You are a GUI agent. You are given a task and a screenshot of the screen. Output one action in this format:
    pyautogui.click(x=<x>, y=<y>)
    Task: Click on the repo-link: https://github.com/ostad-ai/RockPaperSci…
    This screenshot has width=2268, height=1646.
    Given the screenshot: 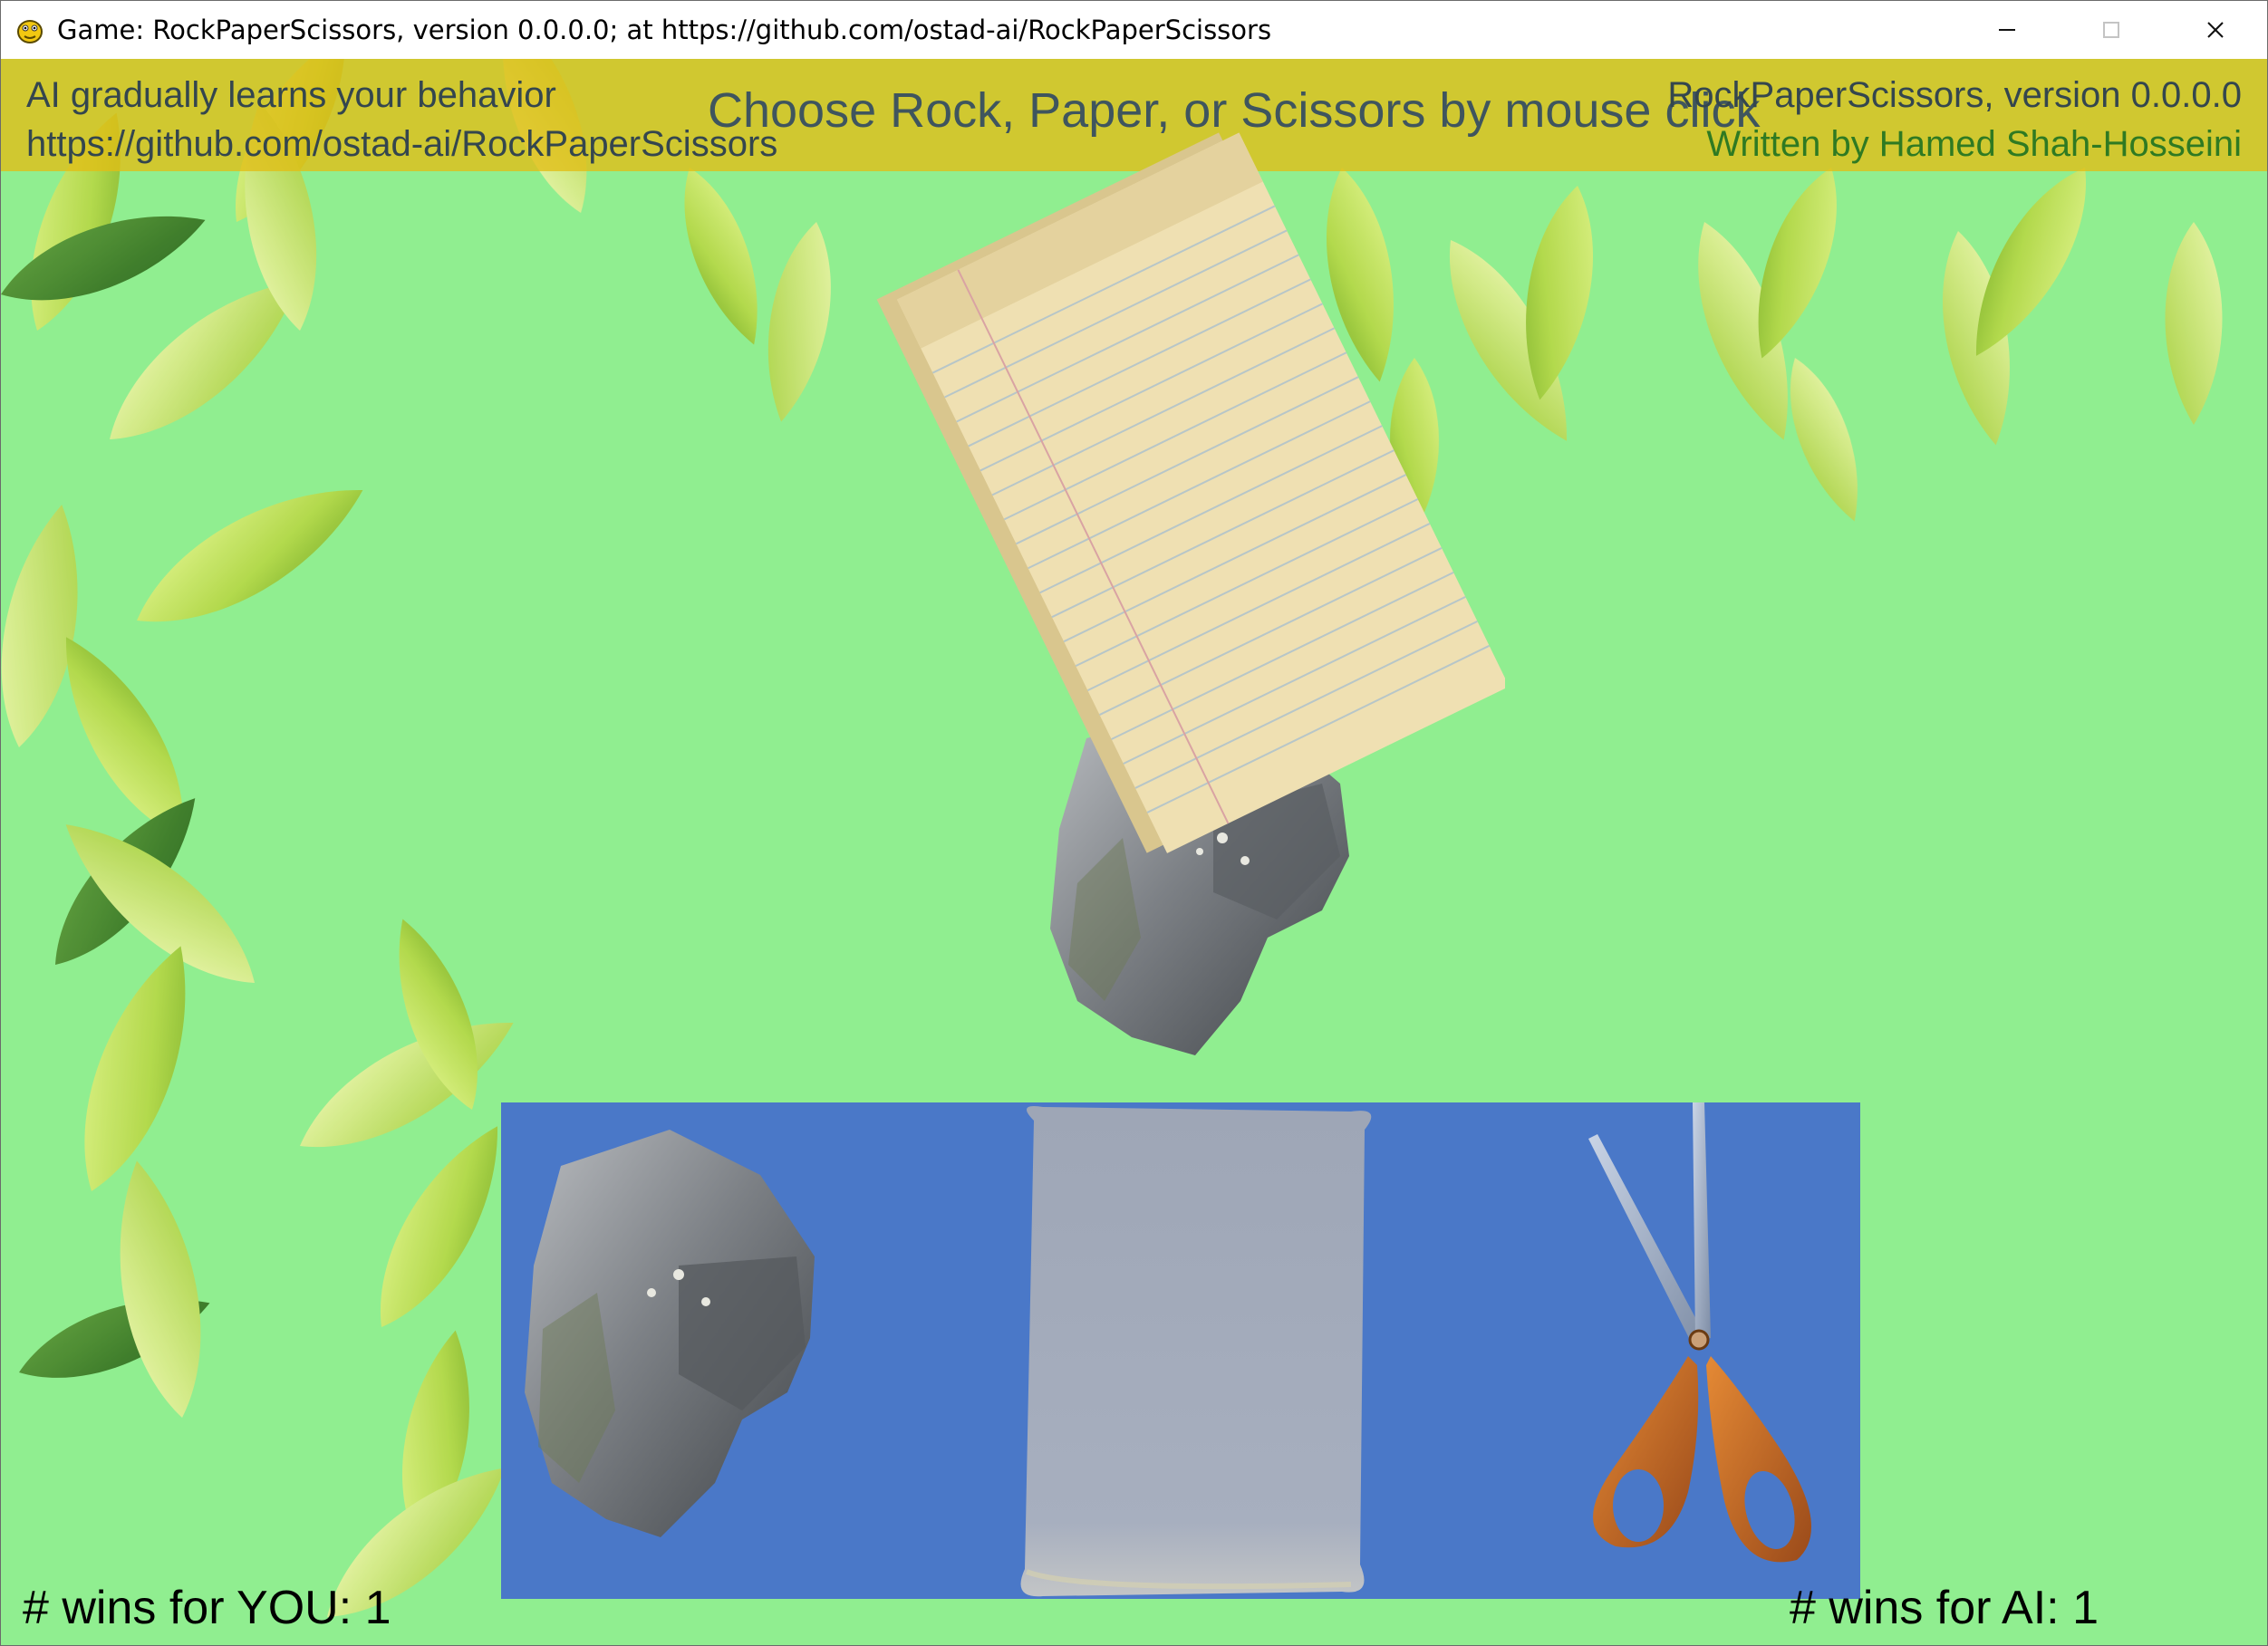 What is the action you would take?
    pyautogui.click(x=402, y=144)
    